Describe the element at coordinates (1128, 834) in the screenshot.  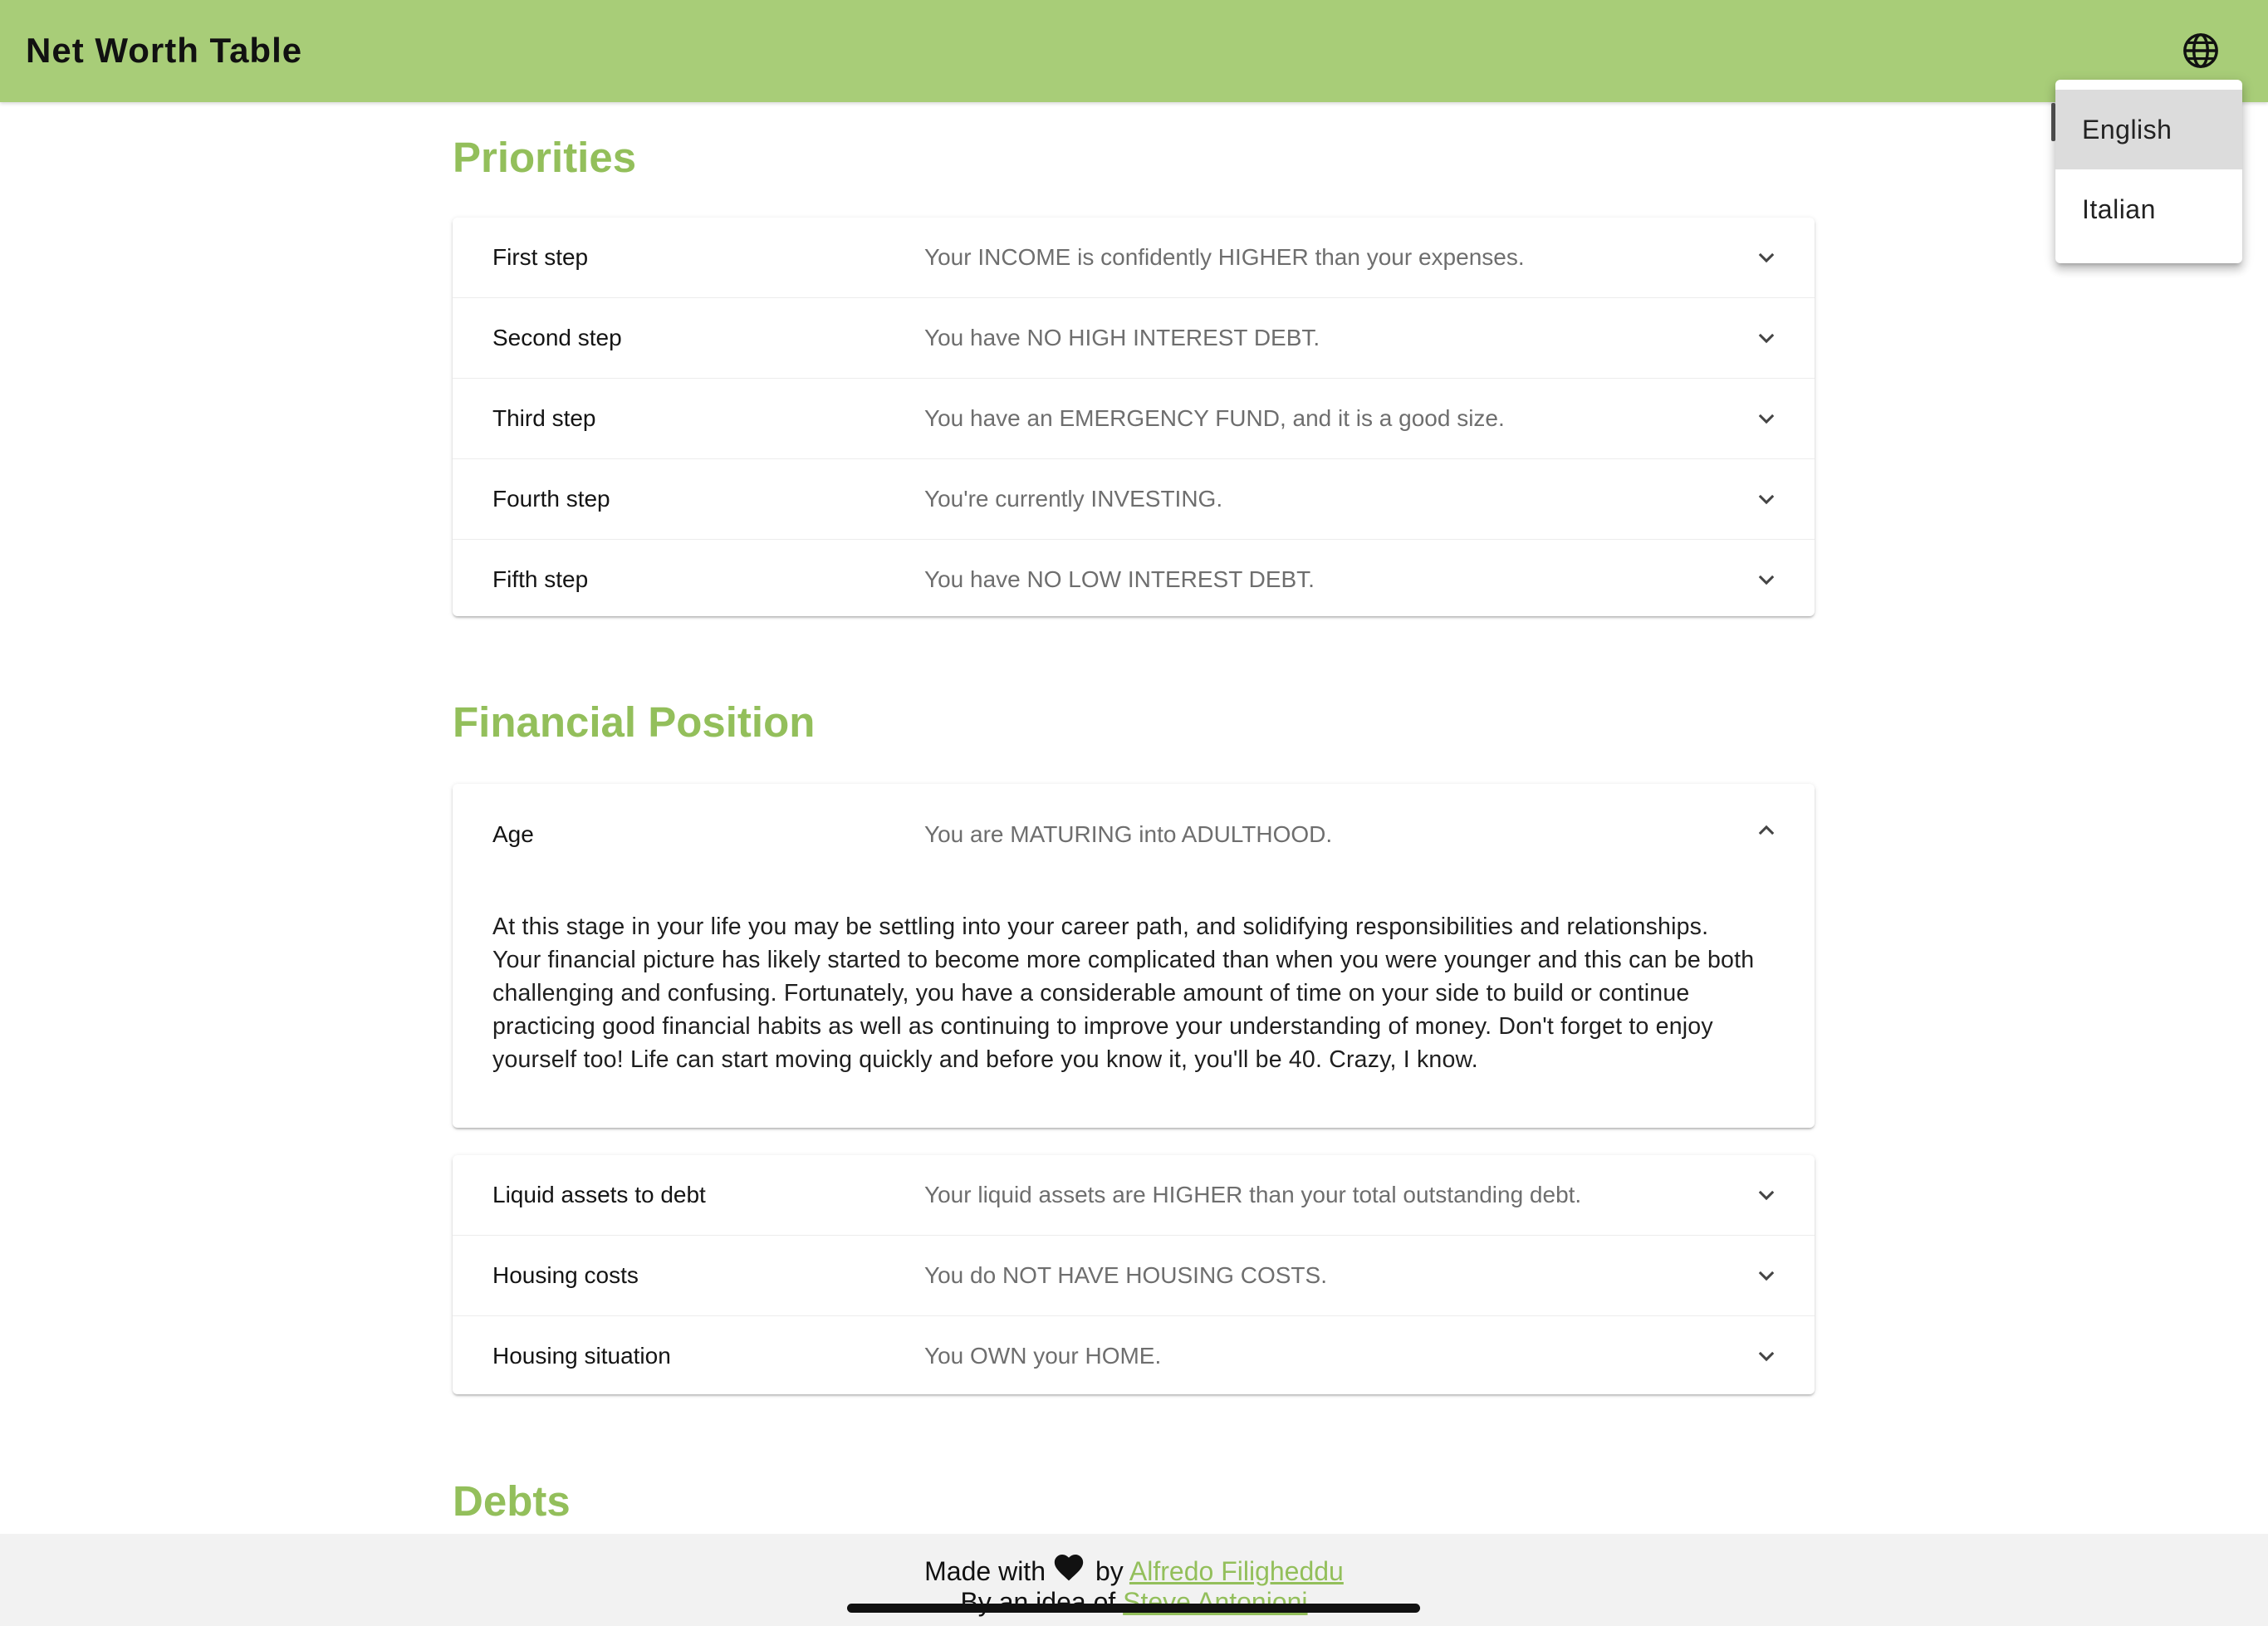
I see `row-value: You are MATURING into ADULTHOOD.` at that location.